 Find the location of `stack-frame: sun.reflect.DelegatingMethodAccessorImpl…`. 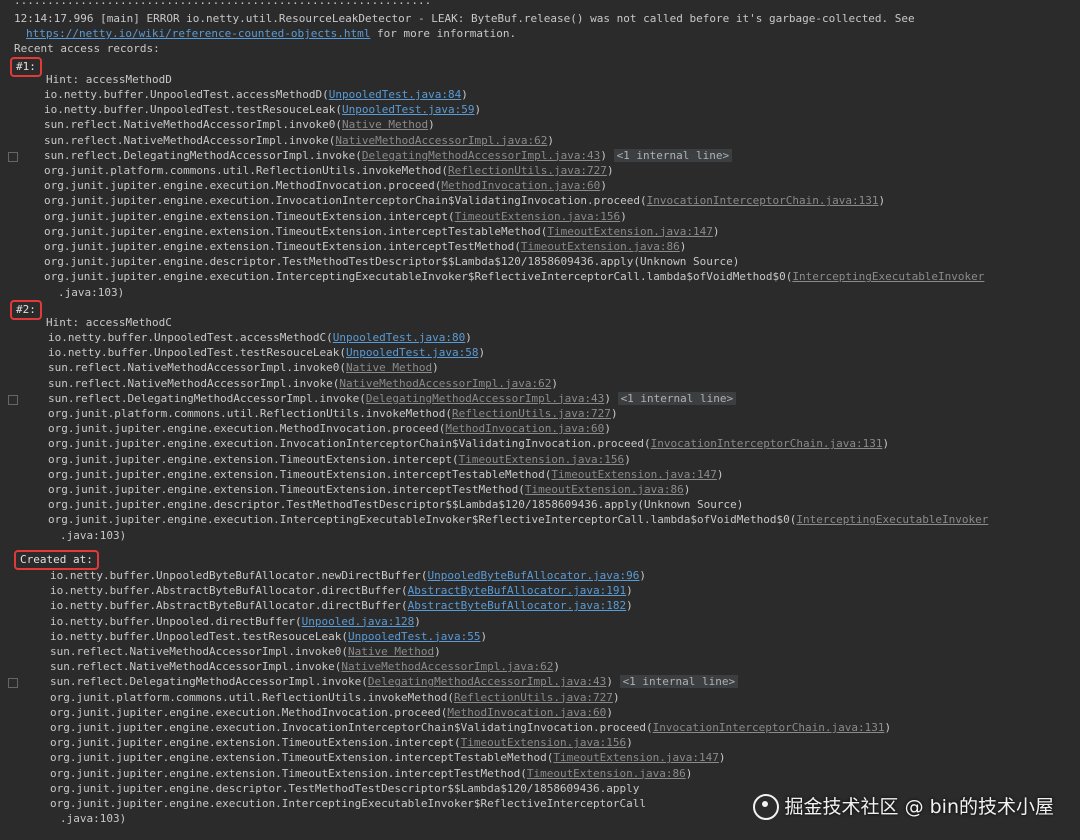

stack-frame: sun.reflect.DelegatingMethodAccessorImpl… is located at coordinates (388, 155).